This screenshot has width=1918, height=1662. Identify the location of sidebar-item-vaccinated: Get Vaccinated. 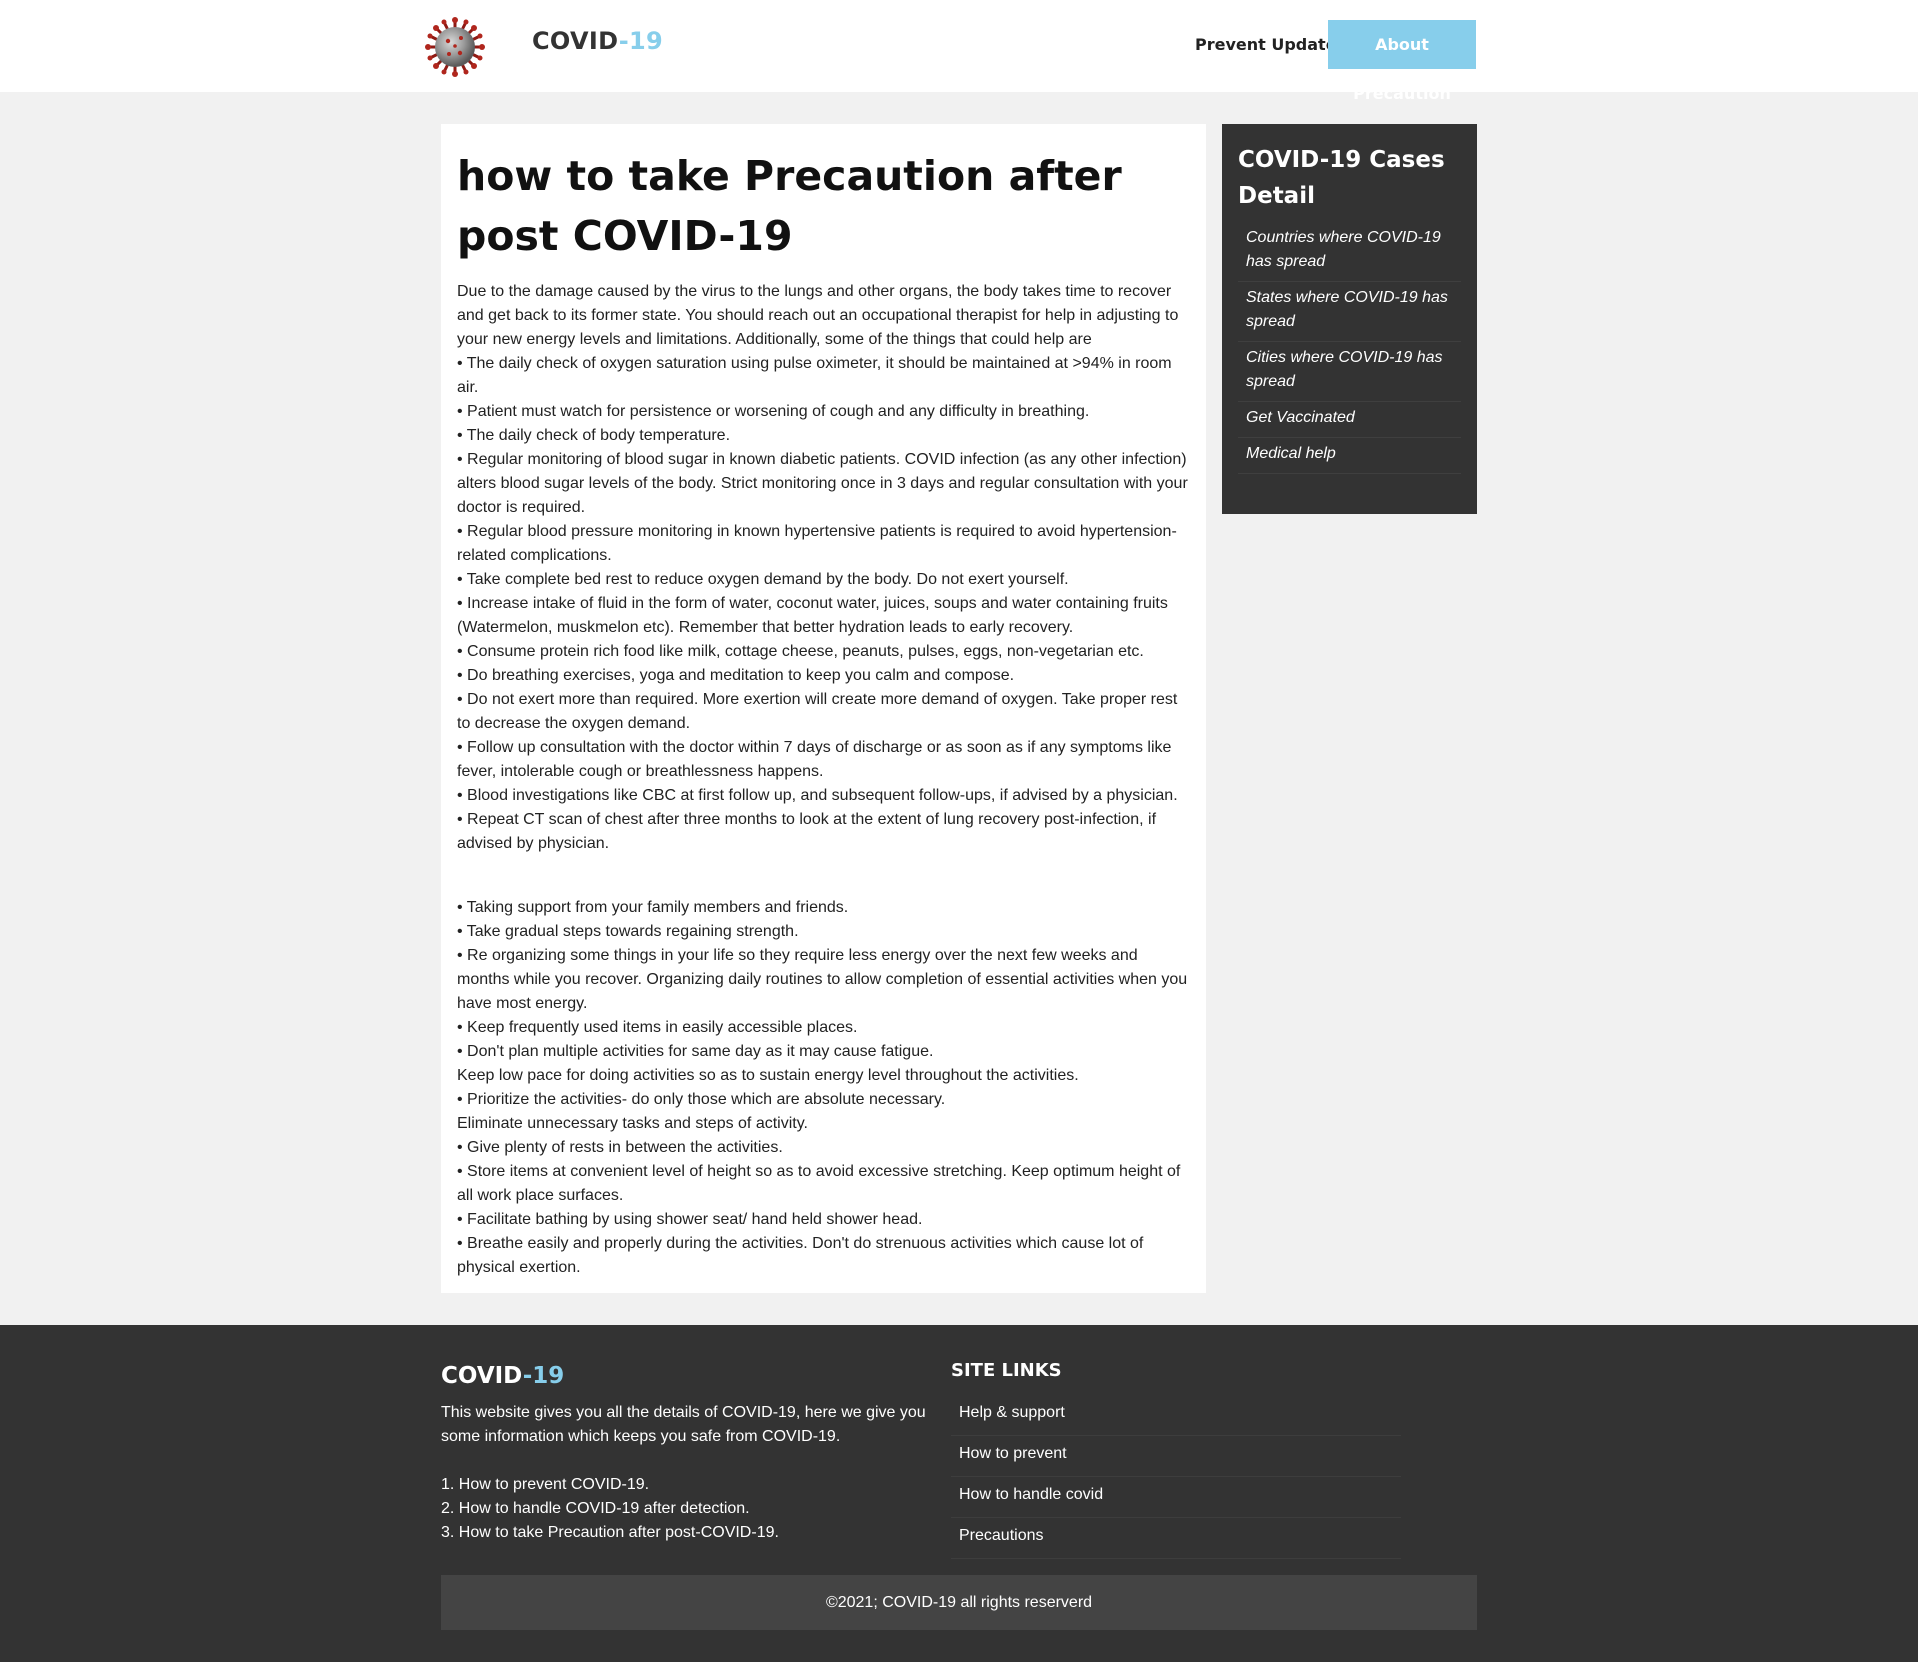
(1349, 420).